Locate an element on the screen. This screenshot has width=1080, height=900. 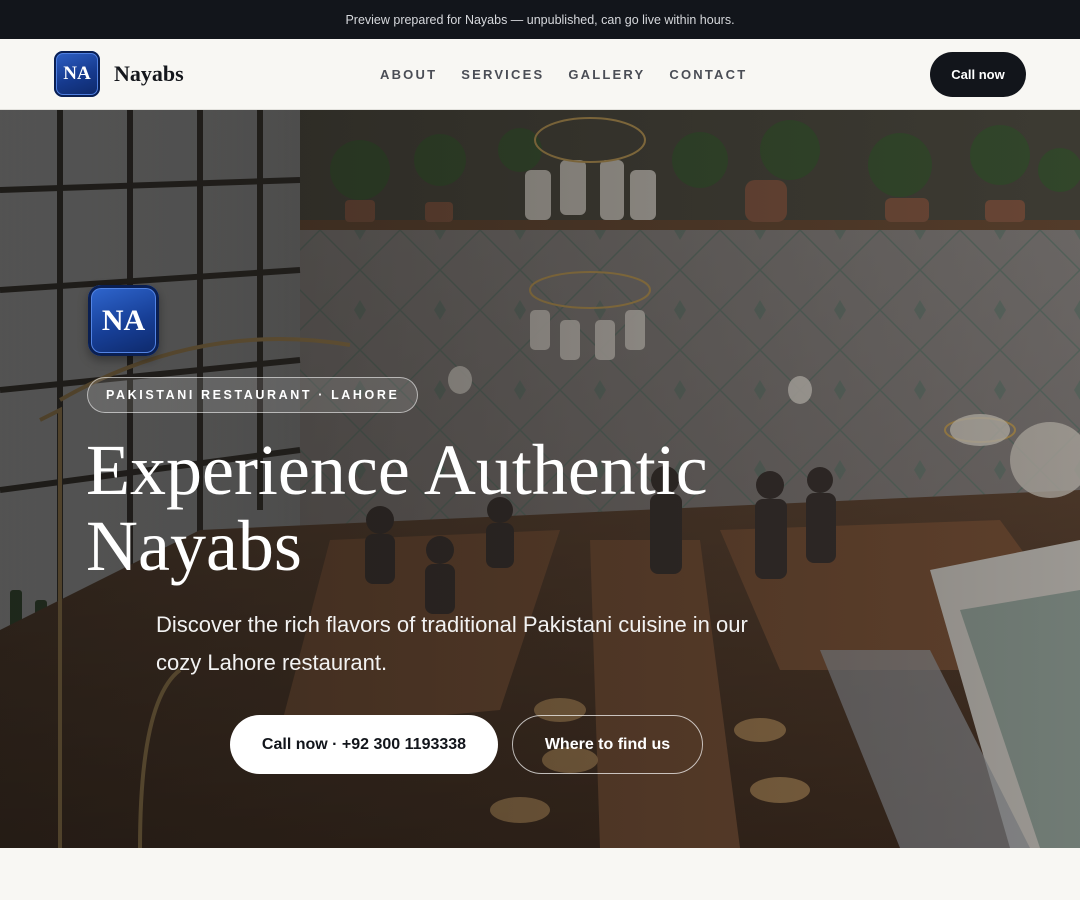
where-to-find-us-button: Where to find us is located at coordinates (607, 744).